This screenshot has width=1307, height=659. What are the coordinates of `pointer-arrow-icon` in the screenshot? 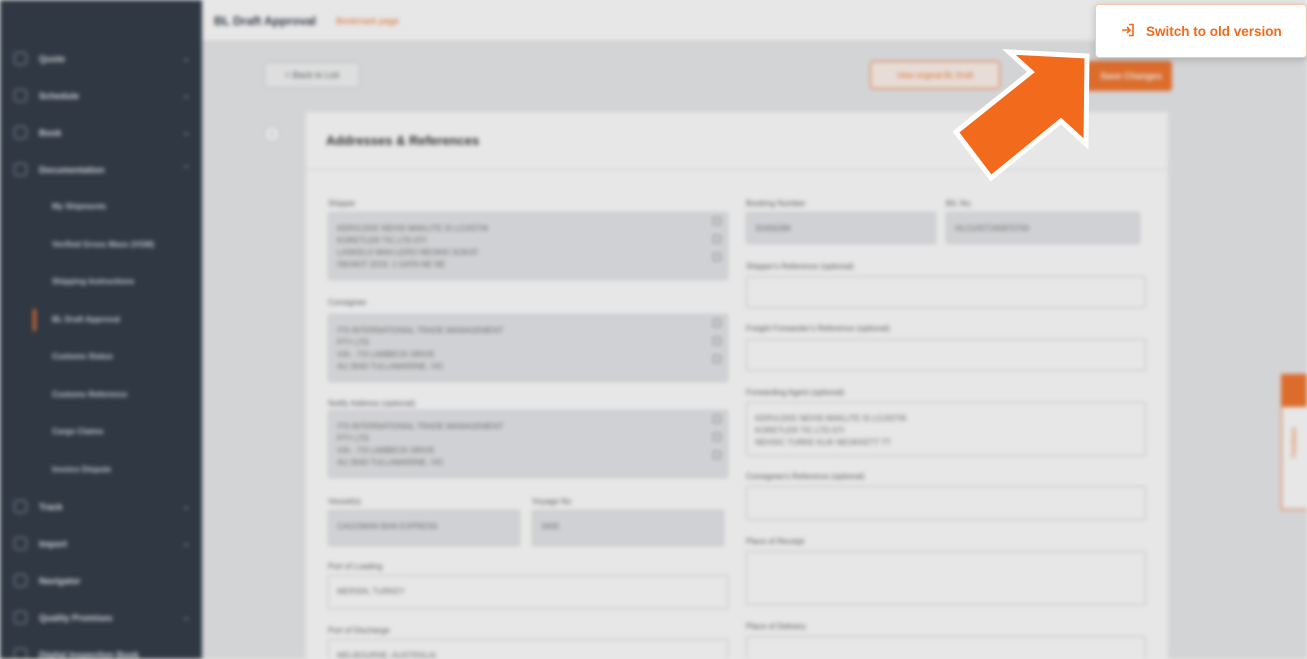 It's located at (1021, 115).